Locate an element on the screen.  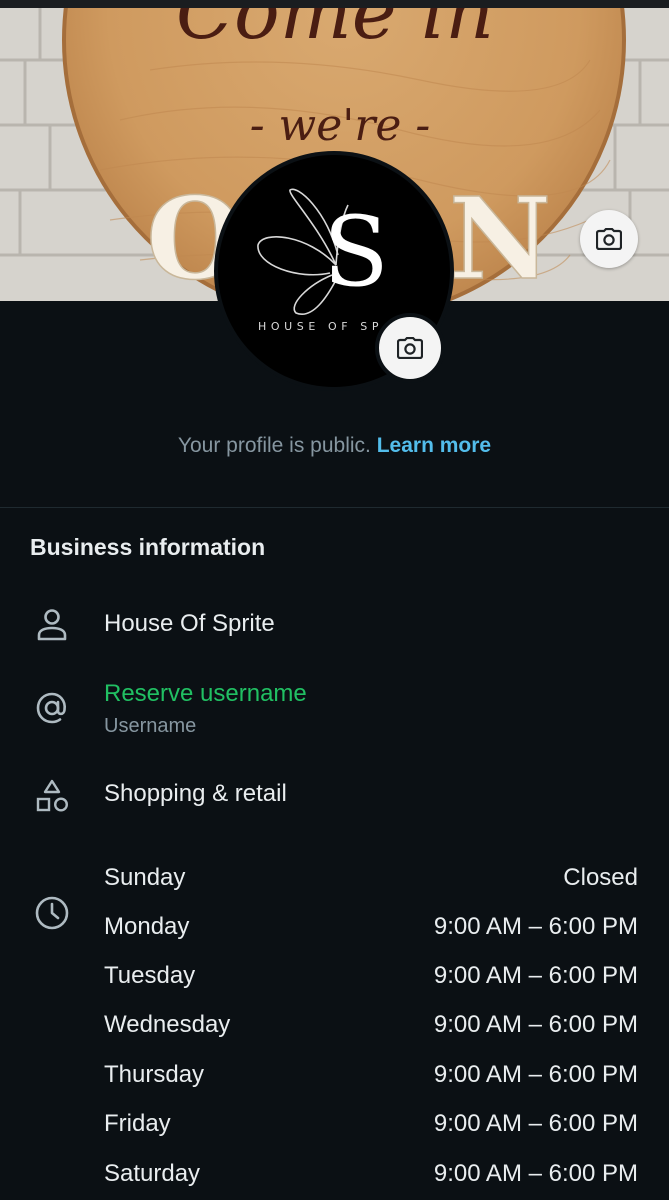
person-icon is located at coordinates (52, 625).